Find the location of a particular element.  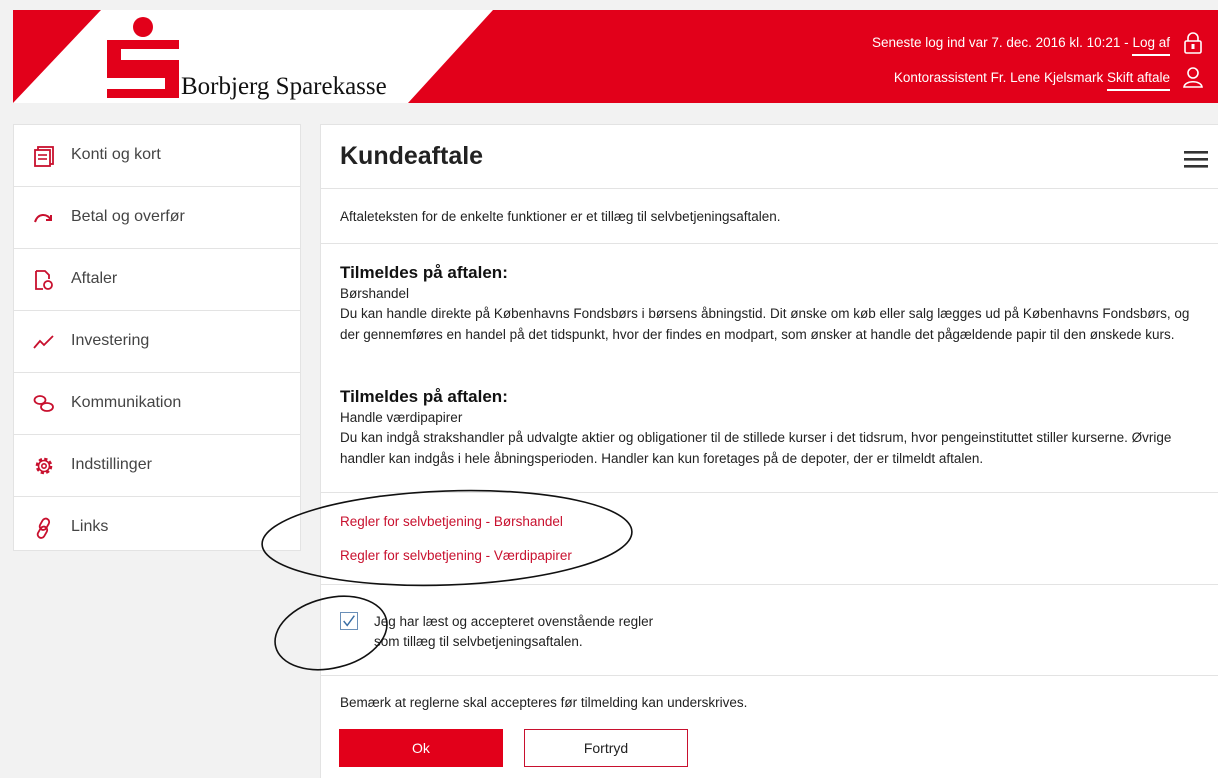

sidebar-item-konti-og-kort: Konti og kort is located at coordinates (157, 156).